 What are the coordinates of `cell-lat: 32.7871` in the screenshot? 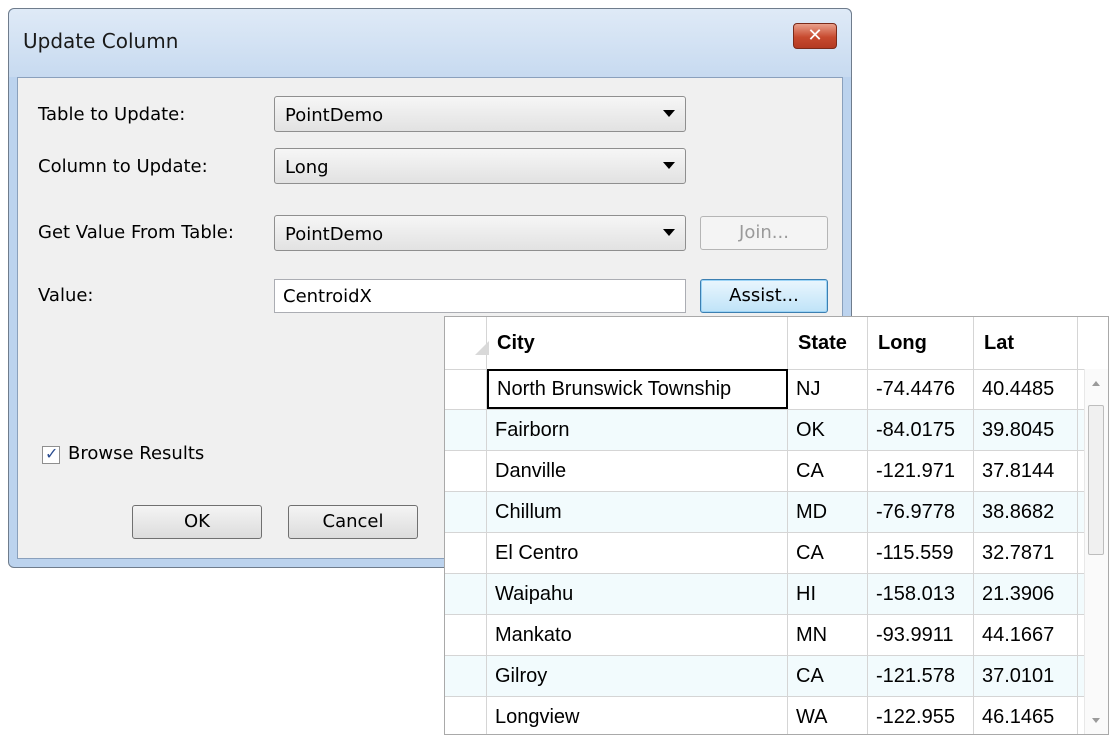 It's located at (1026, 553).